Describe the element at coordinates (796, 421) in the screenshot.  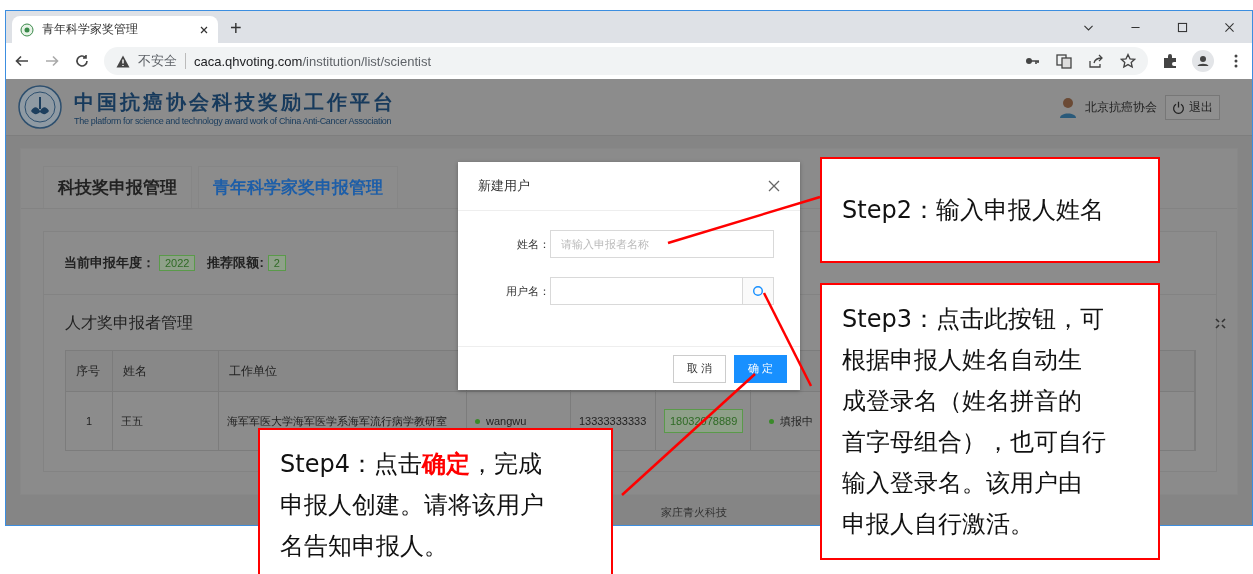
I see `table-cell-text: 填报中` at that location.